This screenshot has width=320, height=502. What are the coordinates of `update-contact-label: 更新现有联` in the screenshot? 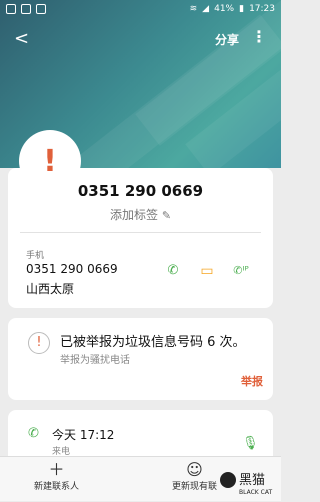 It's located at (195, 487).